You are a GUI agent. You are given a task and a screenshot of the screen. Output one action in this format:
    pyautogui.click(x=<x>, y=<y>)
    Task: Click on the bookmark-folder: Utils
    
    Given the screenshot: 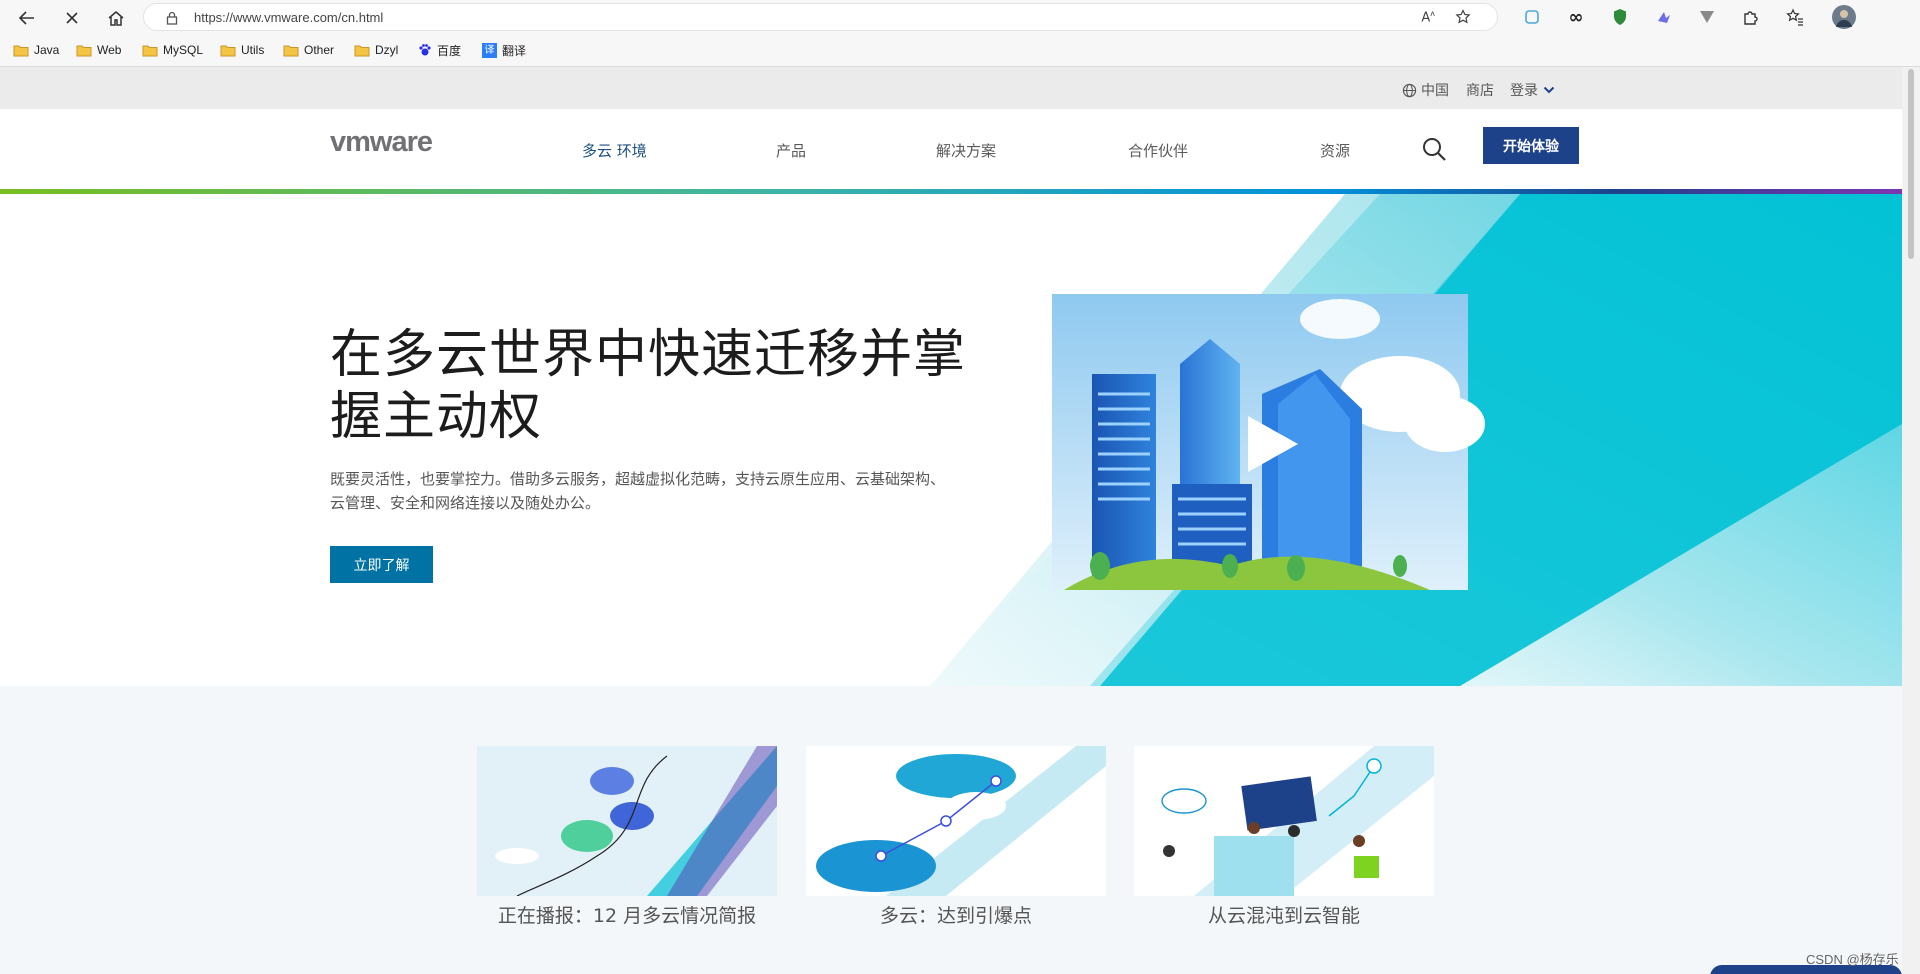 What is the action you would take?
    pyautogui.click(x=242, y=50)
    